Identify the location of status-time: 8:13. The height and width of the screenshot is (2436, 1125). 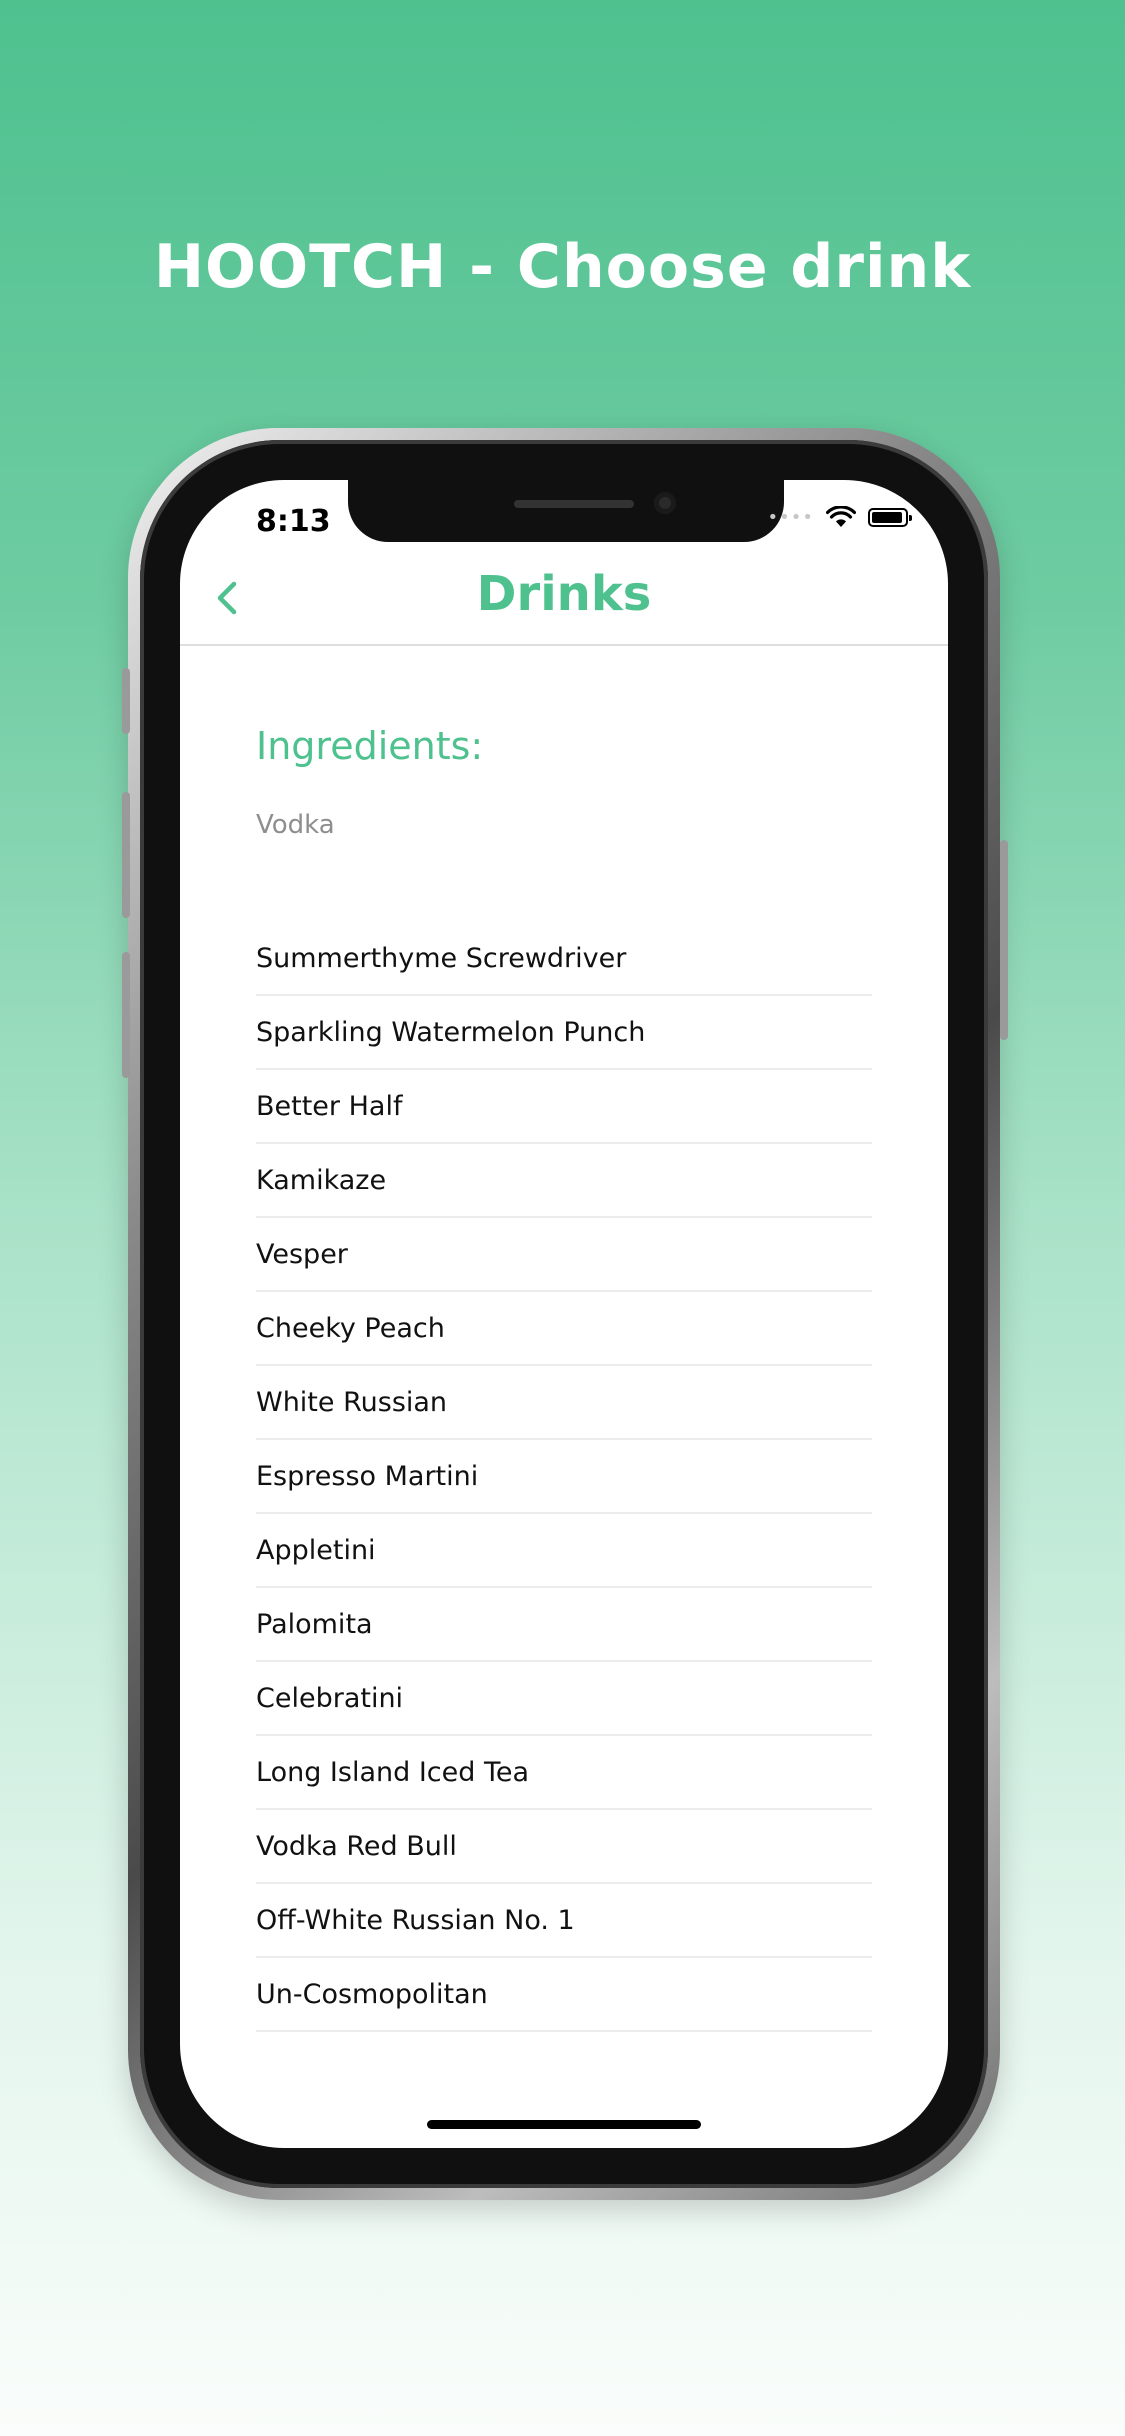
(293, 521).